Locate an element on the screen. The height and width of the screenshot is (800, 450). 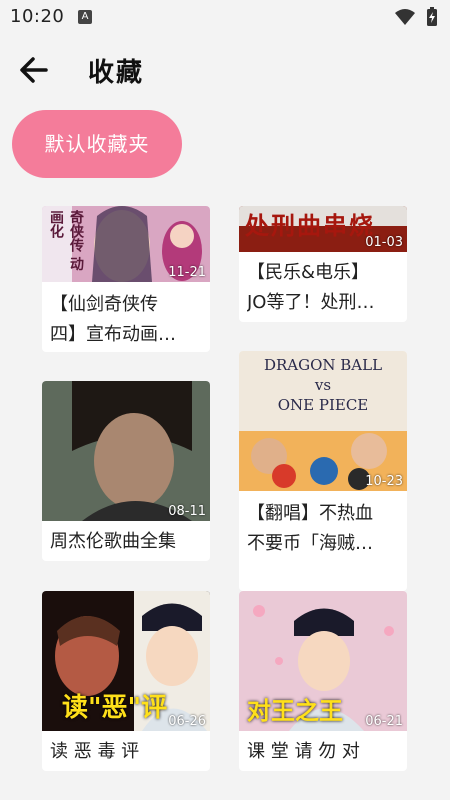
back-button is located at coordinates (34, 70).